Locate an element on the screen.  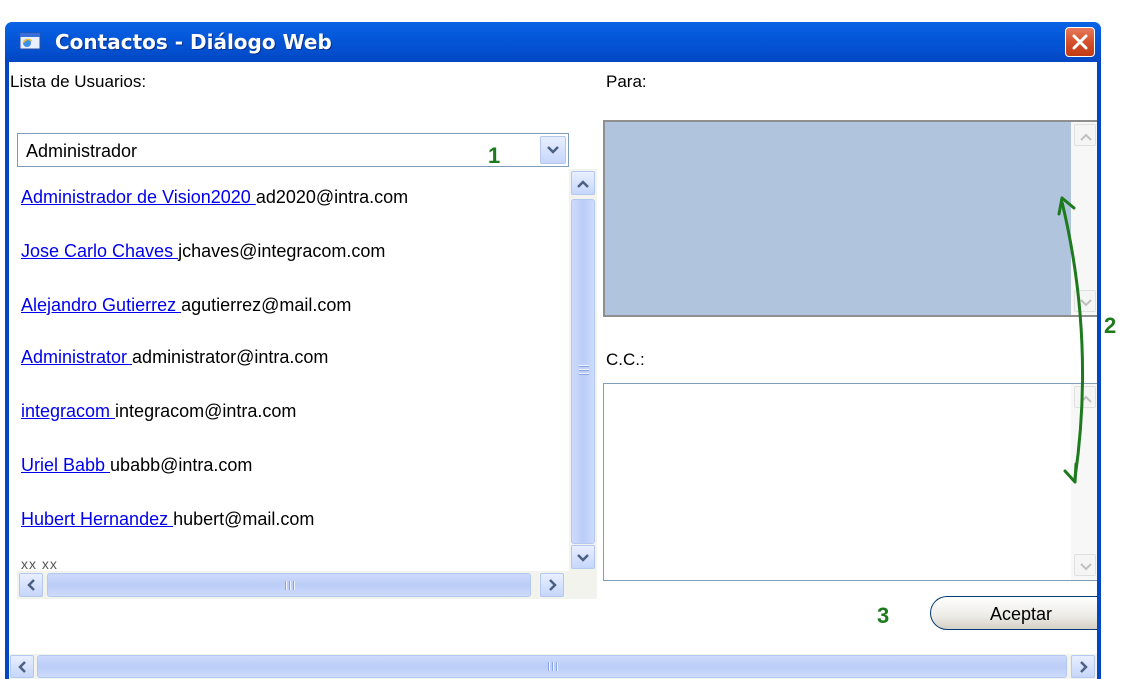
title-bar: Contactos - Diálogo Web is located at coordinates (553, 42).